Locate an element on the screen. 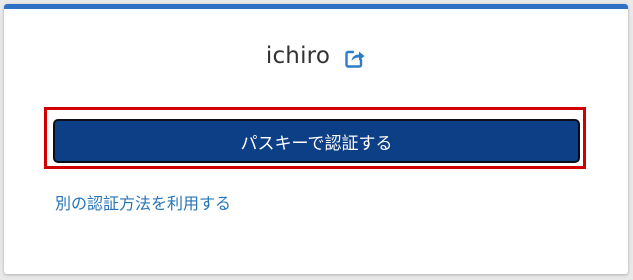 The image size is (633, 280). other-auth-method-link: 別の認証方法を利用する is located at coordinates (143, 202).